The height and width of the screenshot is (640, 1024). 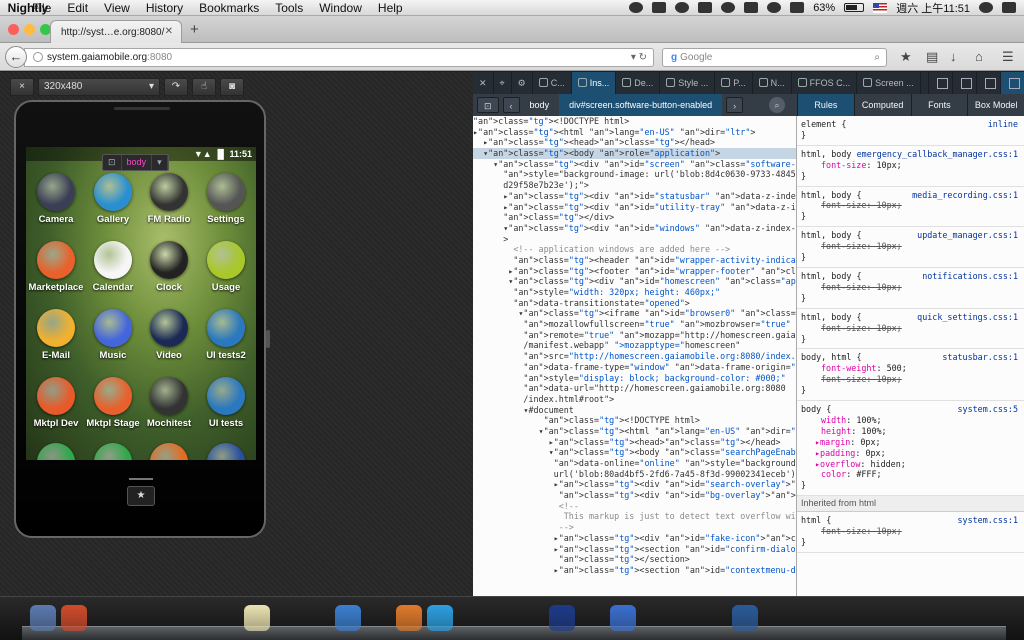 I want to click on property-value: 0px, so click(x=872, y=453).